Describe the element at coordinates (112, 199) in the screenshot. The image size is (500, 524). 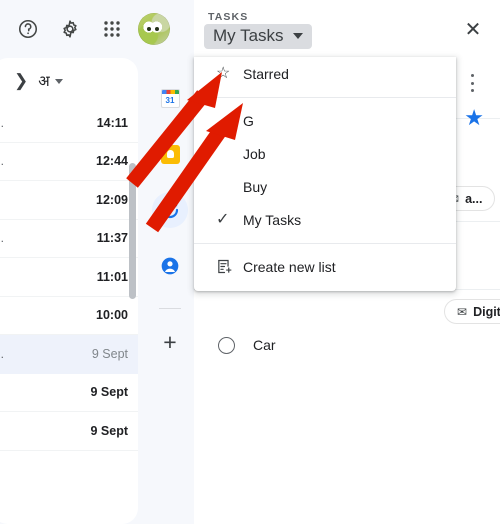
I see `mail-row-time: 12:09` at that location.